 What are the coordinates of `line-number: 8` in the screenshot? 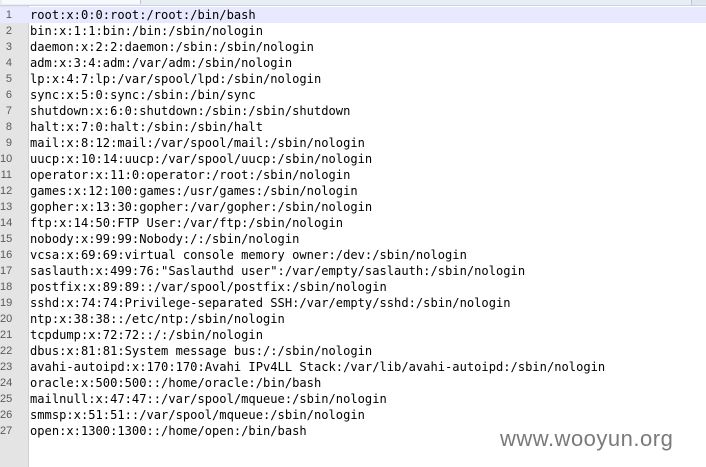 It's located at (8, 127).